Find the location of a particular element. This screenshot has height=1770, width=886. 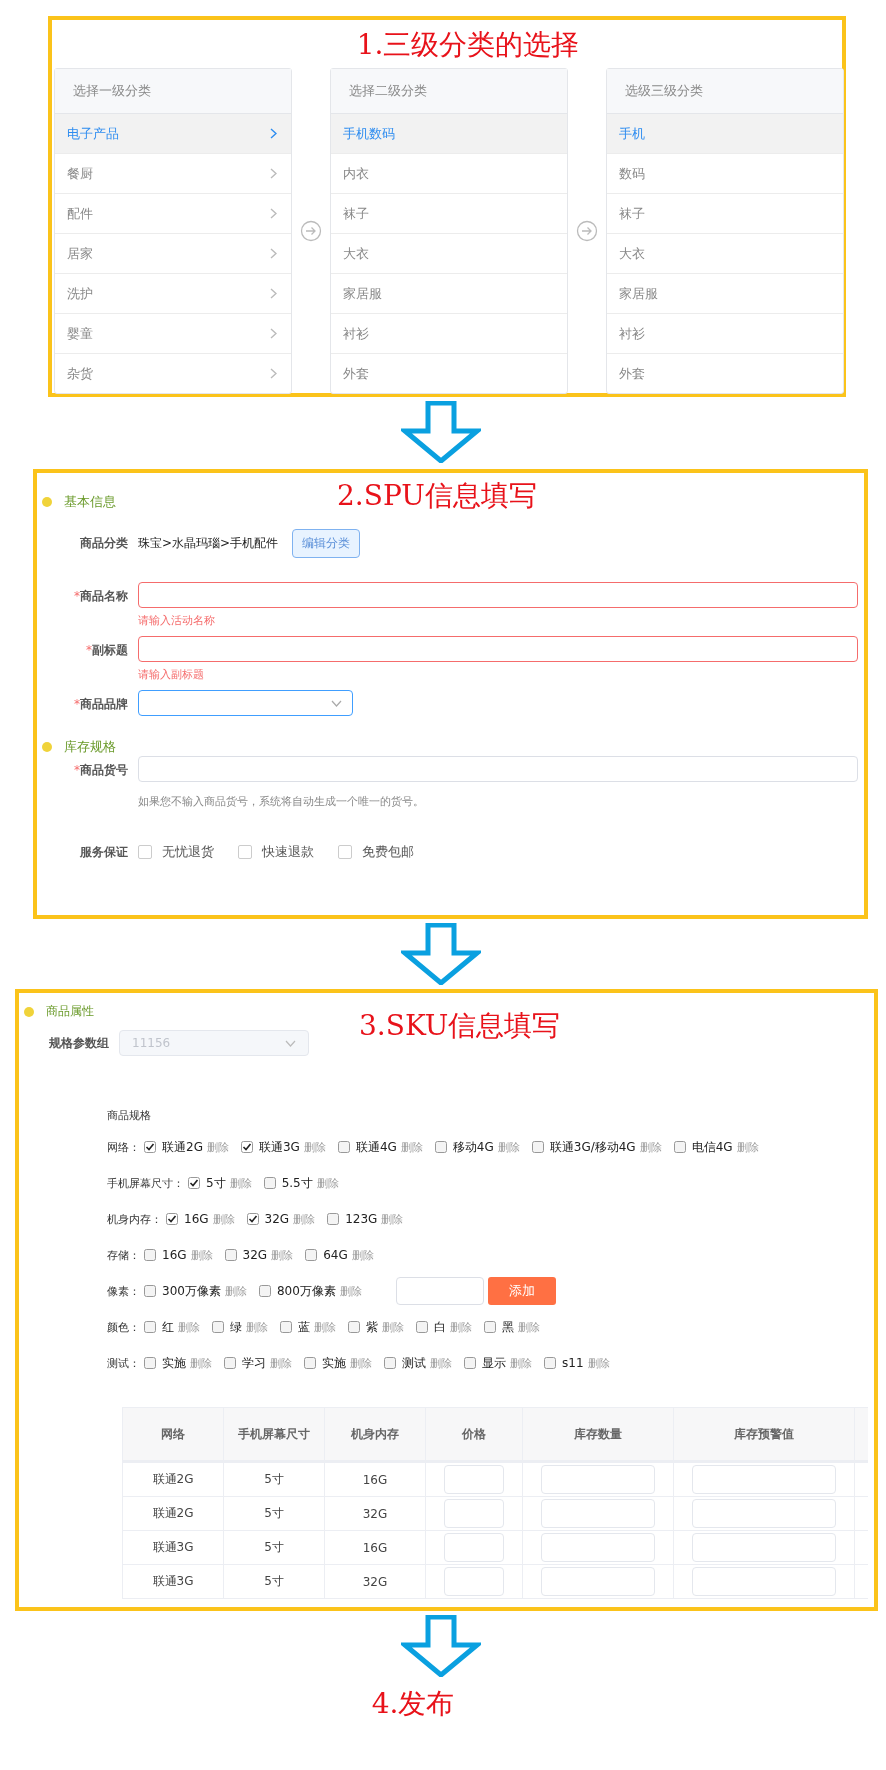

option-label: 123G is located at coordinates (361, 1219).